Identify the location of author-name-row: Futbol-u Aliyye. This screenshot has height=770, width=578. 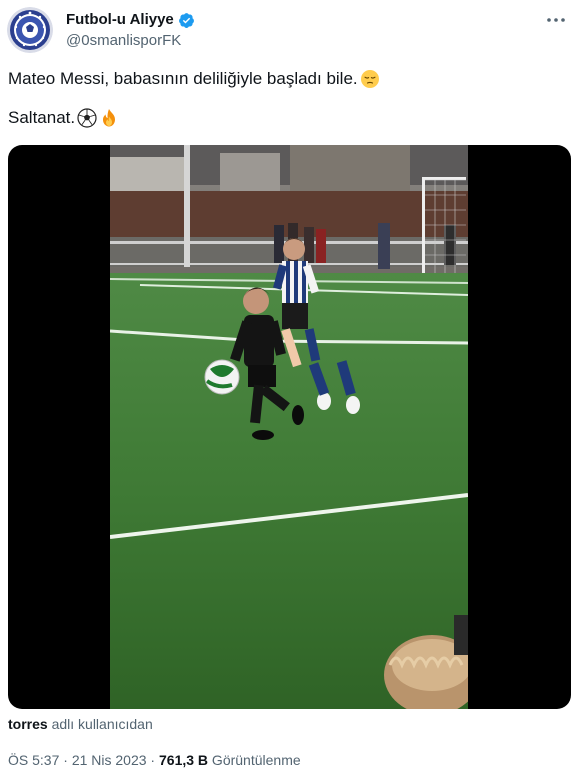
(130, 20).